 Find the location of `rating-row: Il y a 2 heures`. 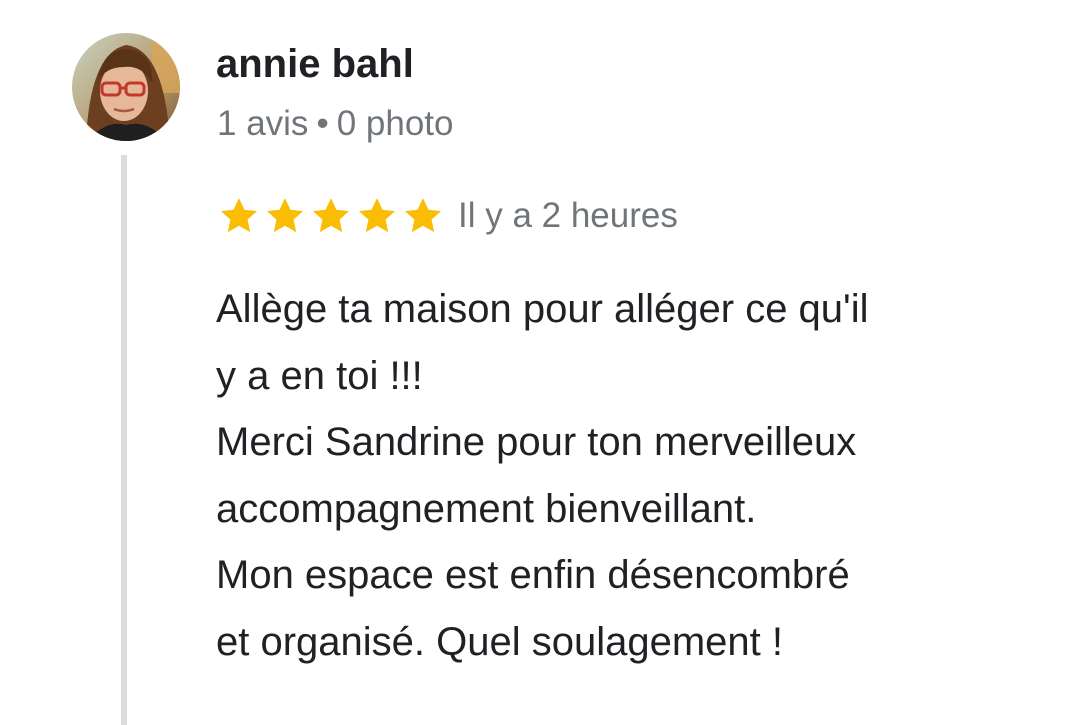

rating-row: Il y a 2 heures is located at coordinates (448, 216).